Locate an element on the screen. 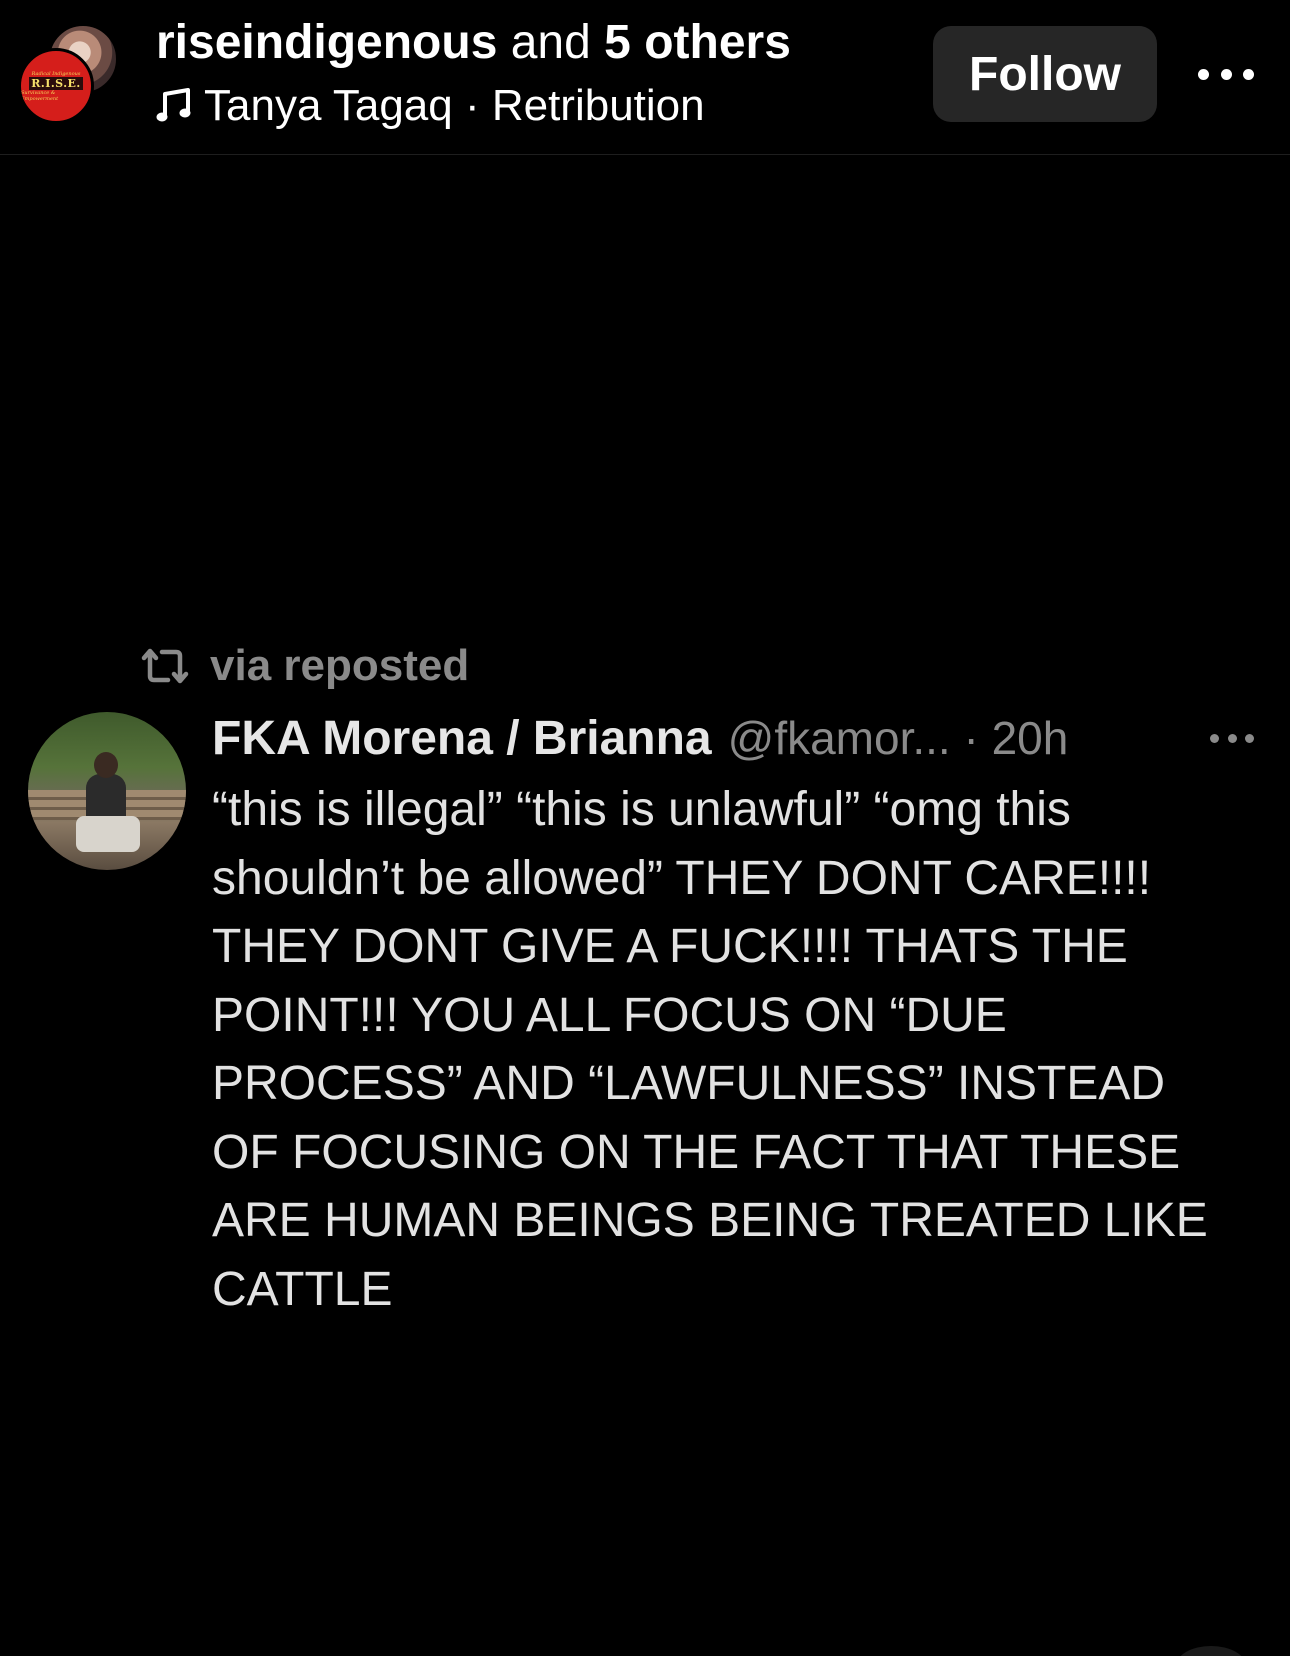 This screenshot has width=1290, height=1656. and-text: and is located at coordinates (551, 42).